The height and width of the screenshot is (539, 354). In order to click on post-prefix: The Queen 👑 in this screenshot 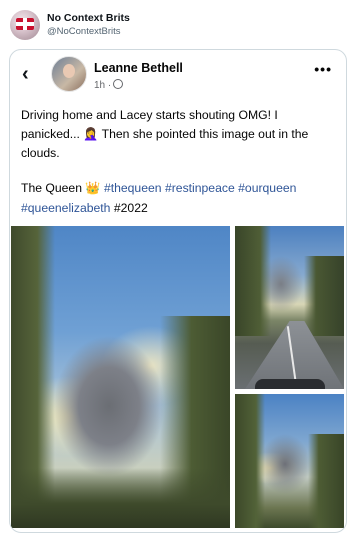, I will do `click(61, 188)`.